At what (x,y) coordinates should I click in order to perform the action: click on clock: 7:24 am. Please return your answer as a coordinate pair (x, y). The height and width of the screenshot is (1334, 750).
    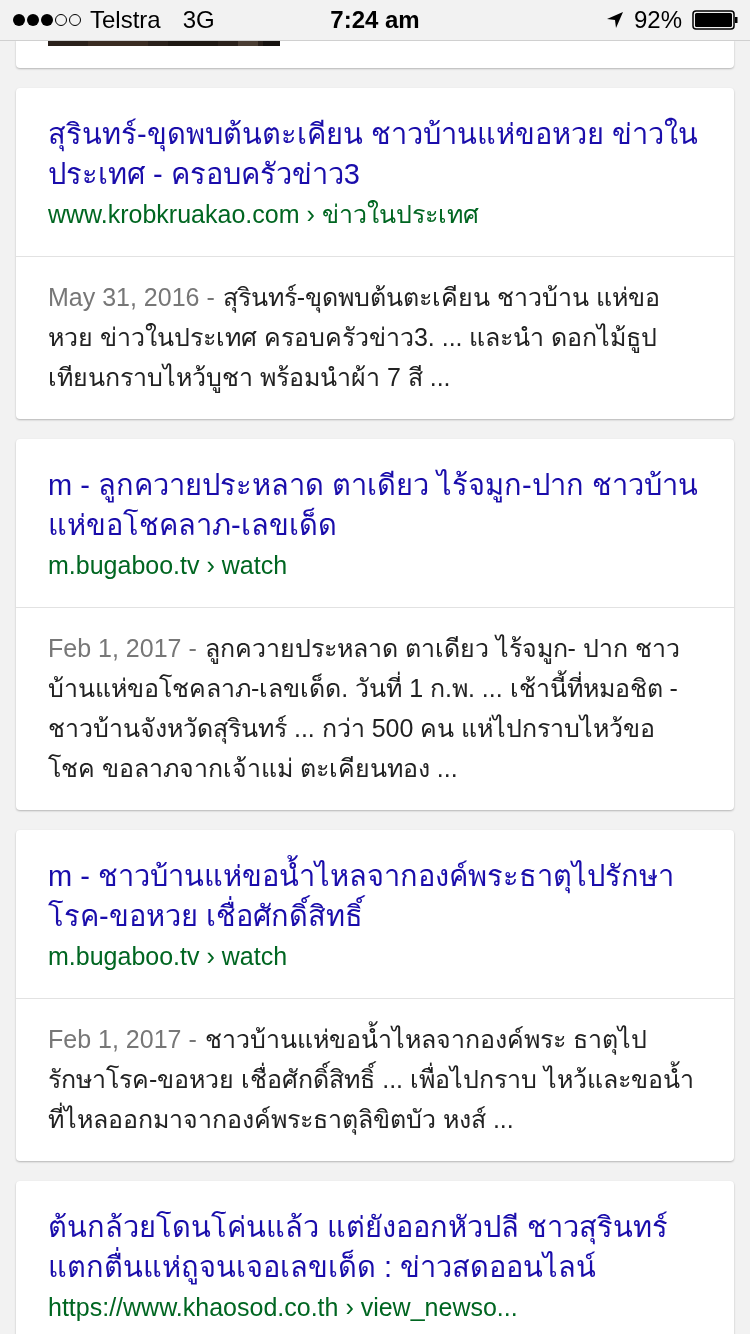
    Looking at the image, I should click on (375, 20).